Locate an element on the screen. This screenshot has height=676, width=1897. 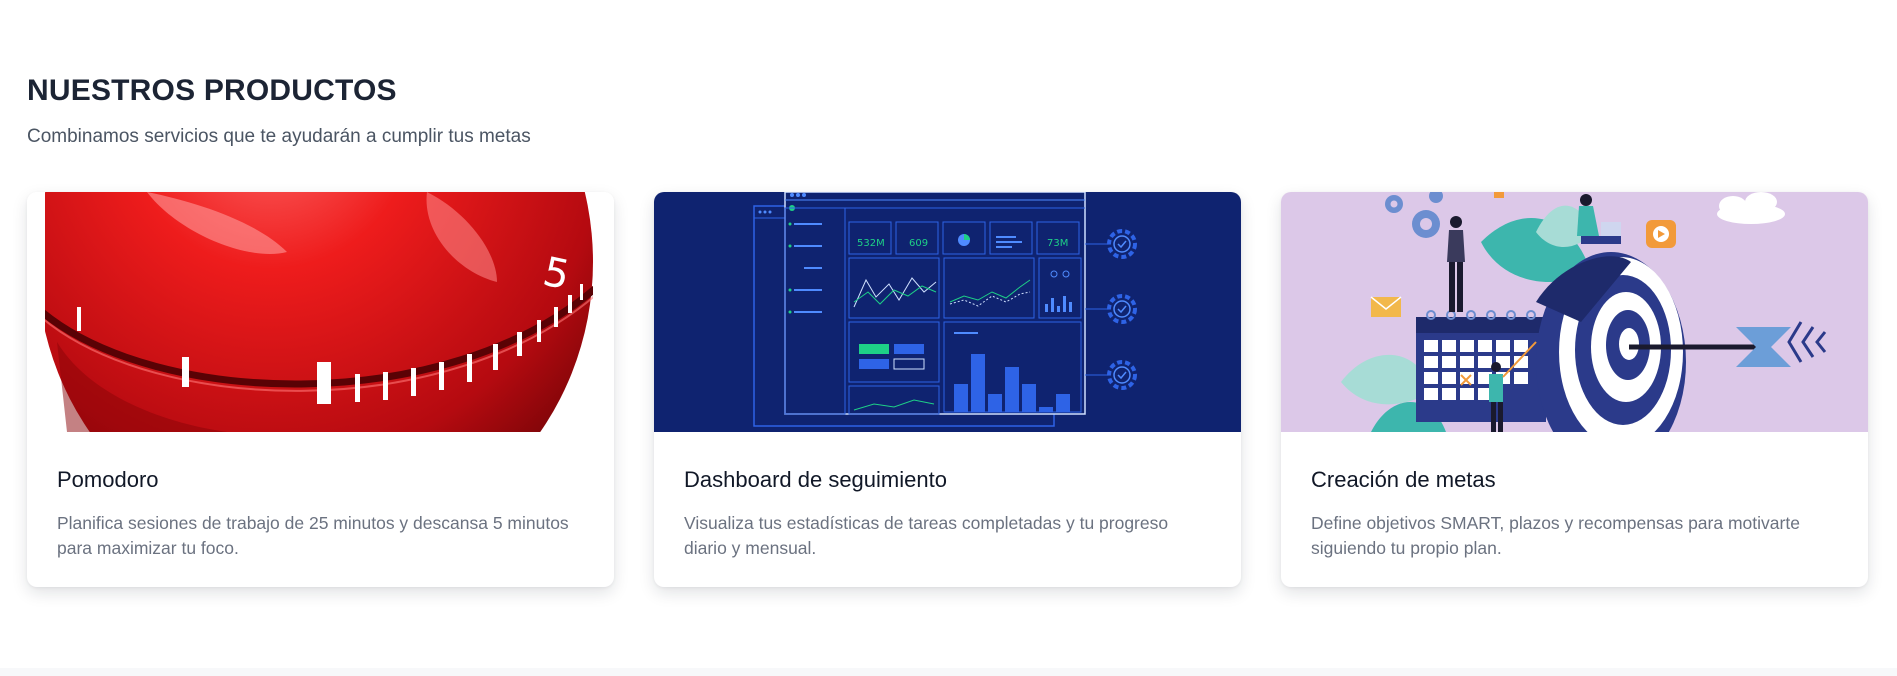
section-bottom-divider is located at coordinates (948, 672).